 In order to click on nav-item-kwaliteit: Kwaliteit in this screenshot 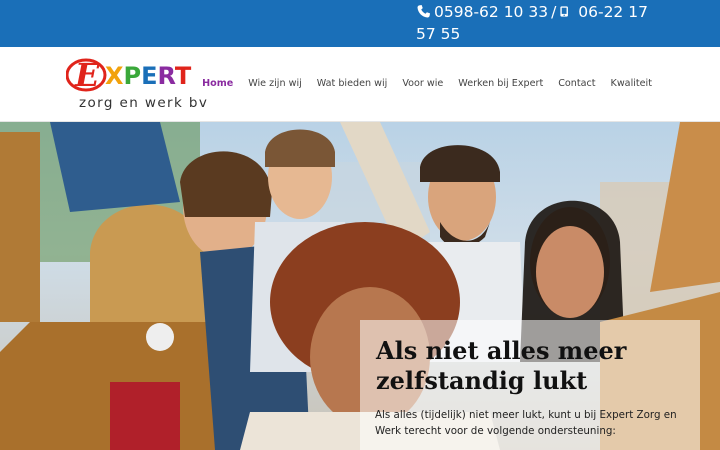, I will do `click(631, 83)`.